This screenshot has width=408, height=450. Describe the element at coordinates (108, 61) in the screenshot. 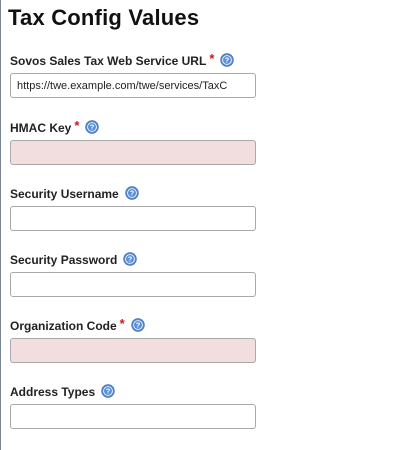

I see `field-label: Sovos Sales Tax Web Service URL` at that location.